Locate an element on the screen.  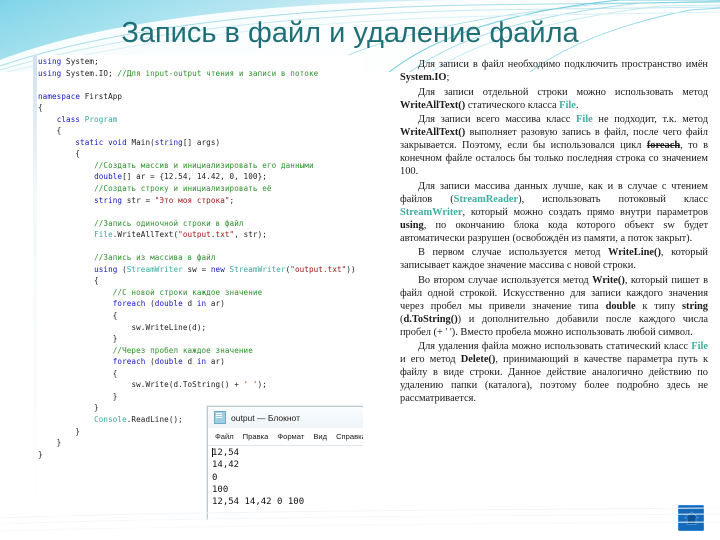
page-title: Запись в файл и удаление файла is located at coordinates (350, 33).